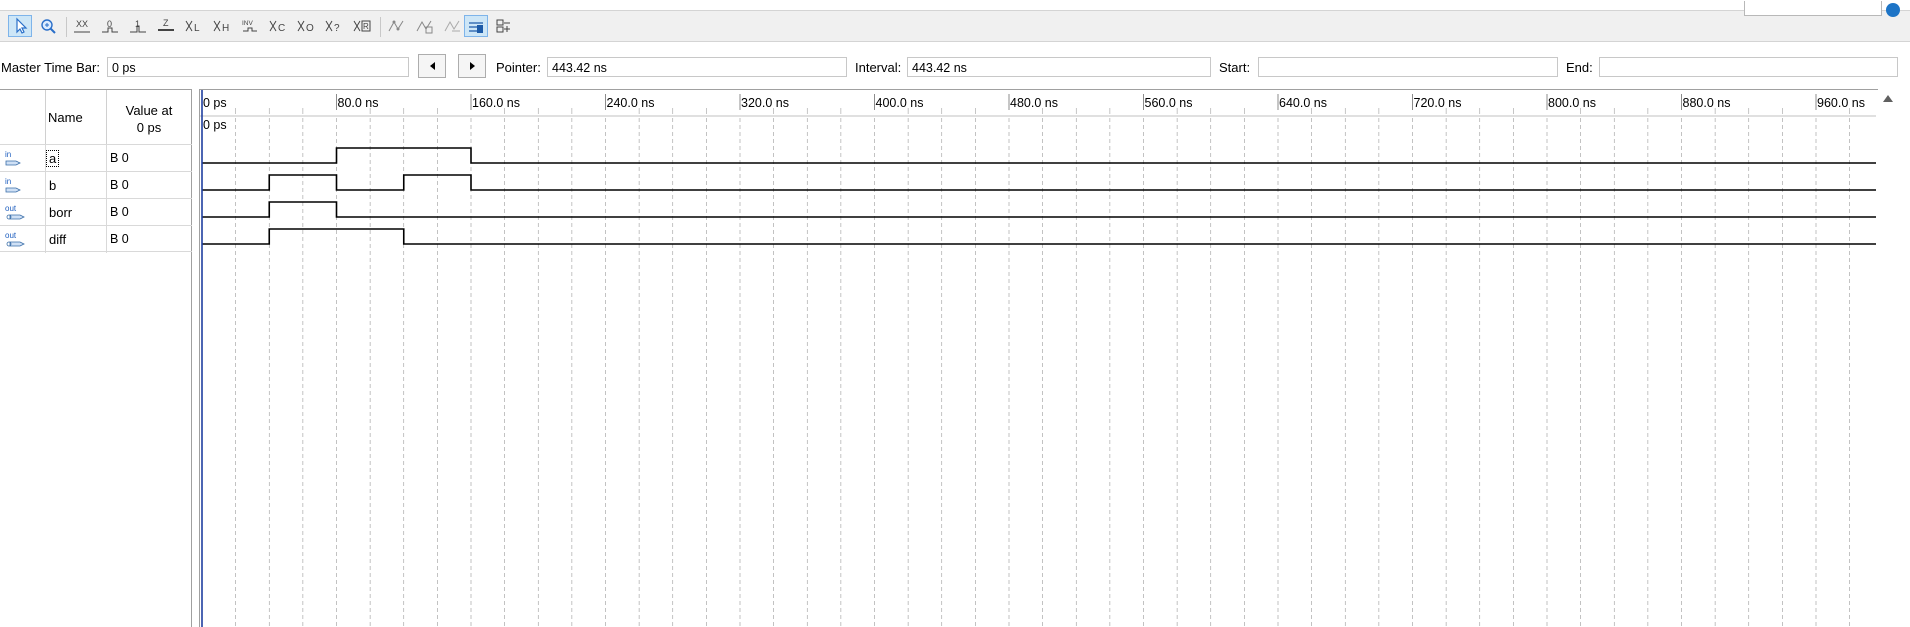  Describe the element at coordinates (1893, 10) in the screenshot. I see `help-icon` at that location.